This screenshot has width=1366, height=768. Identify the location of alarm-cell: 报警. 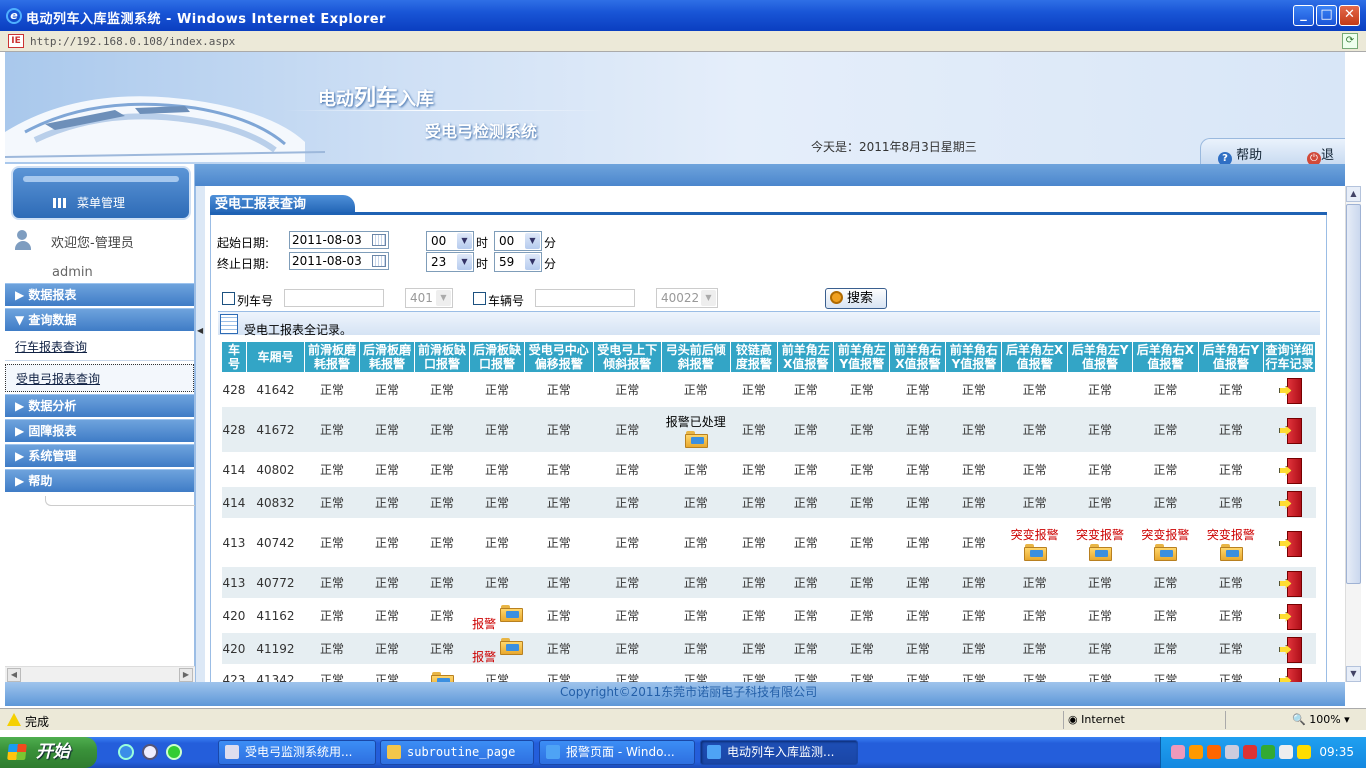
(497, 648).